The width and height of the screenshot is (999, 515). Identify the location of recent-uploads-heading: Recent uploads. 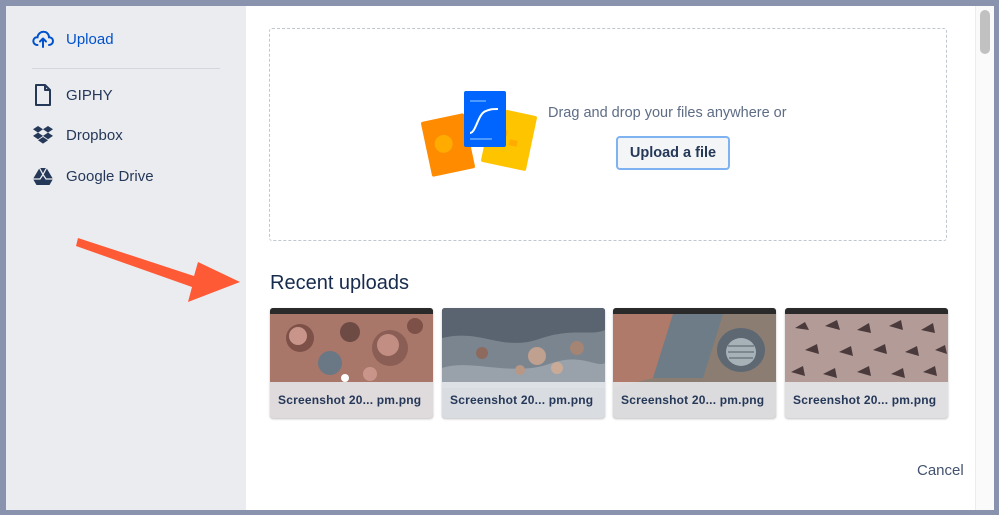
(339, 283).